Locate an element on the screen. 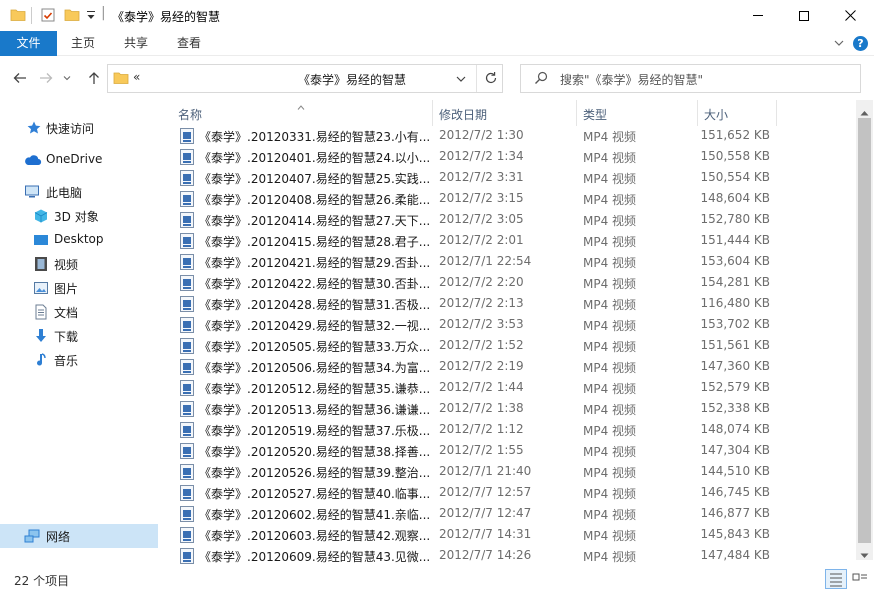  file-date: 2012/7/7 14:31 is located at coordinates (485, 534).